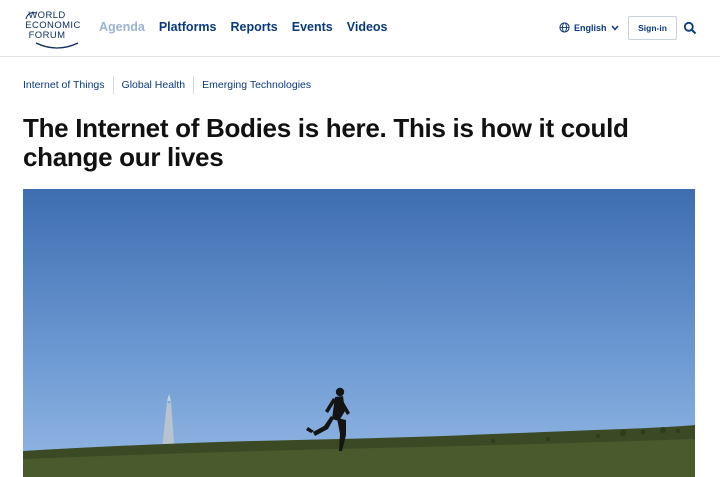 The width and height of the screenshot is (720, 477). What do you see at coordinates (614, 28) in the screenshot?
I see `chevron-down-icon` at bounding box center [614, 28].